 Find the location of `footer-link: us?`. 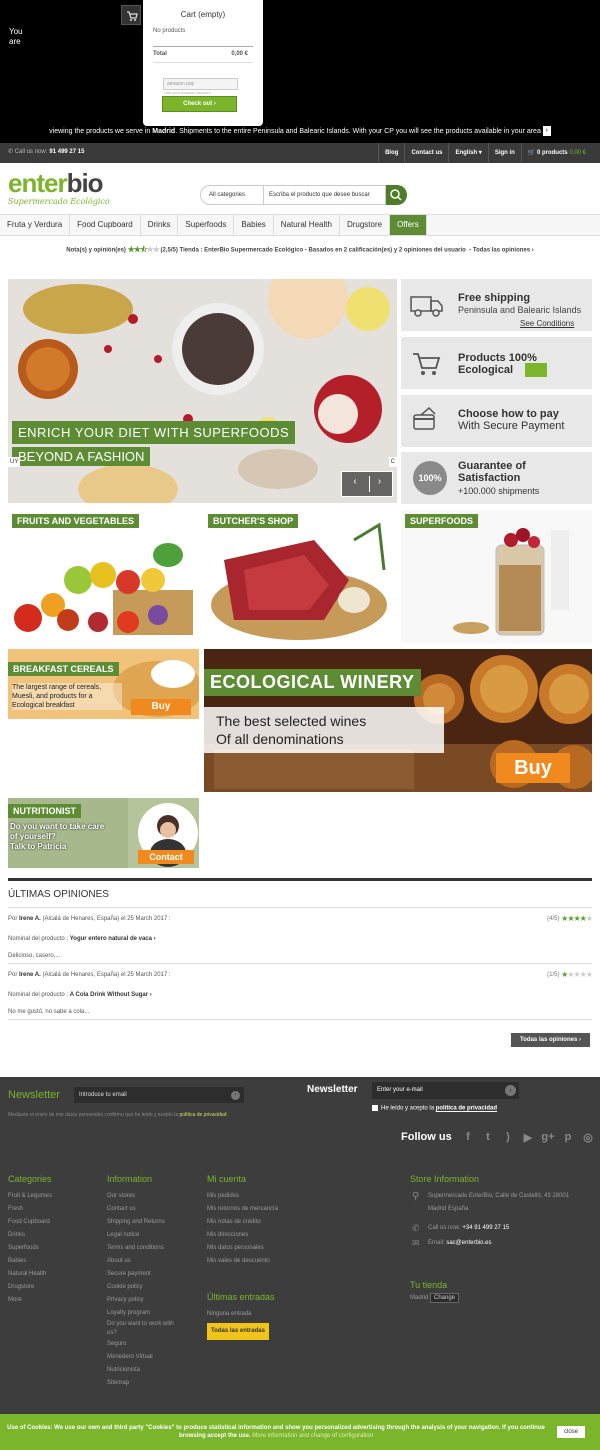

footer-link: us? is located at coordinates (152, 1333).